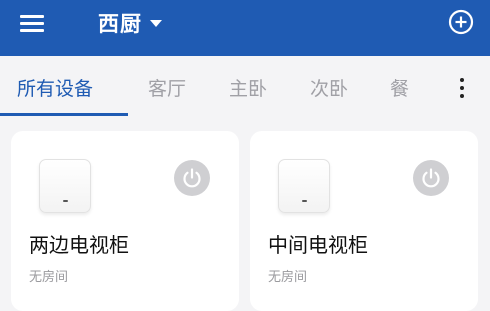 This screenshot has width=490, height=311. What do you see at coordinates (64, 114) in the screenshot?
I see `active-tab-indicator` at bounding box center [64, 114].